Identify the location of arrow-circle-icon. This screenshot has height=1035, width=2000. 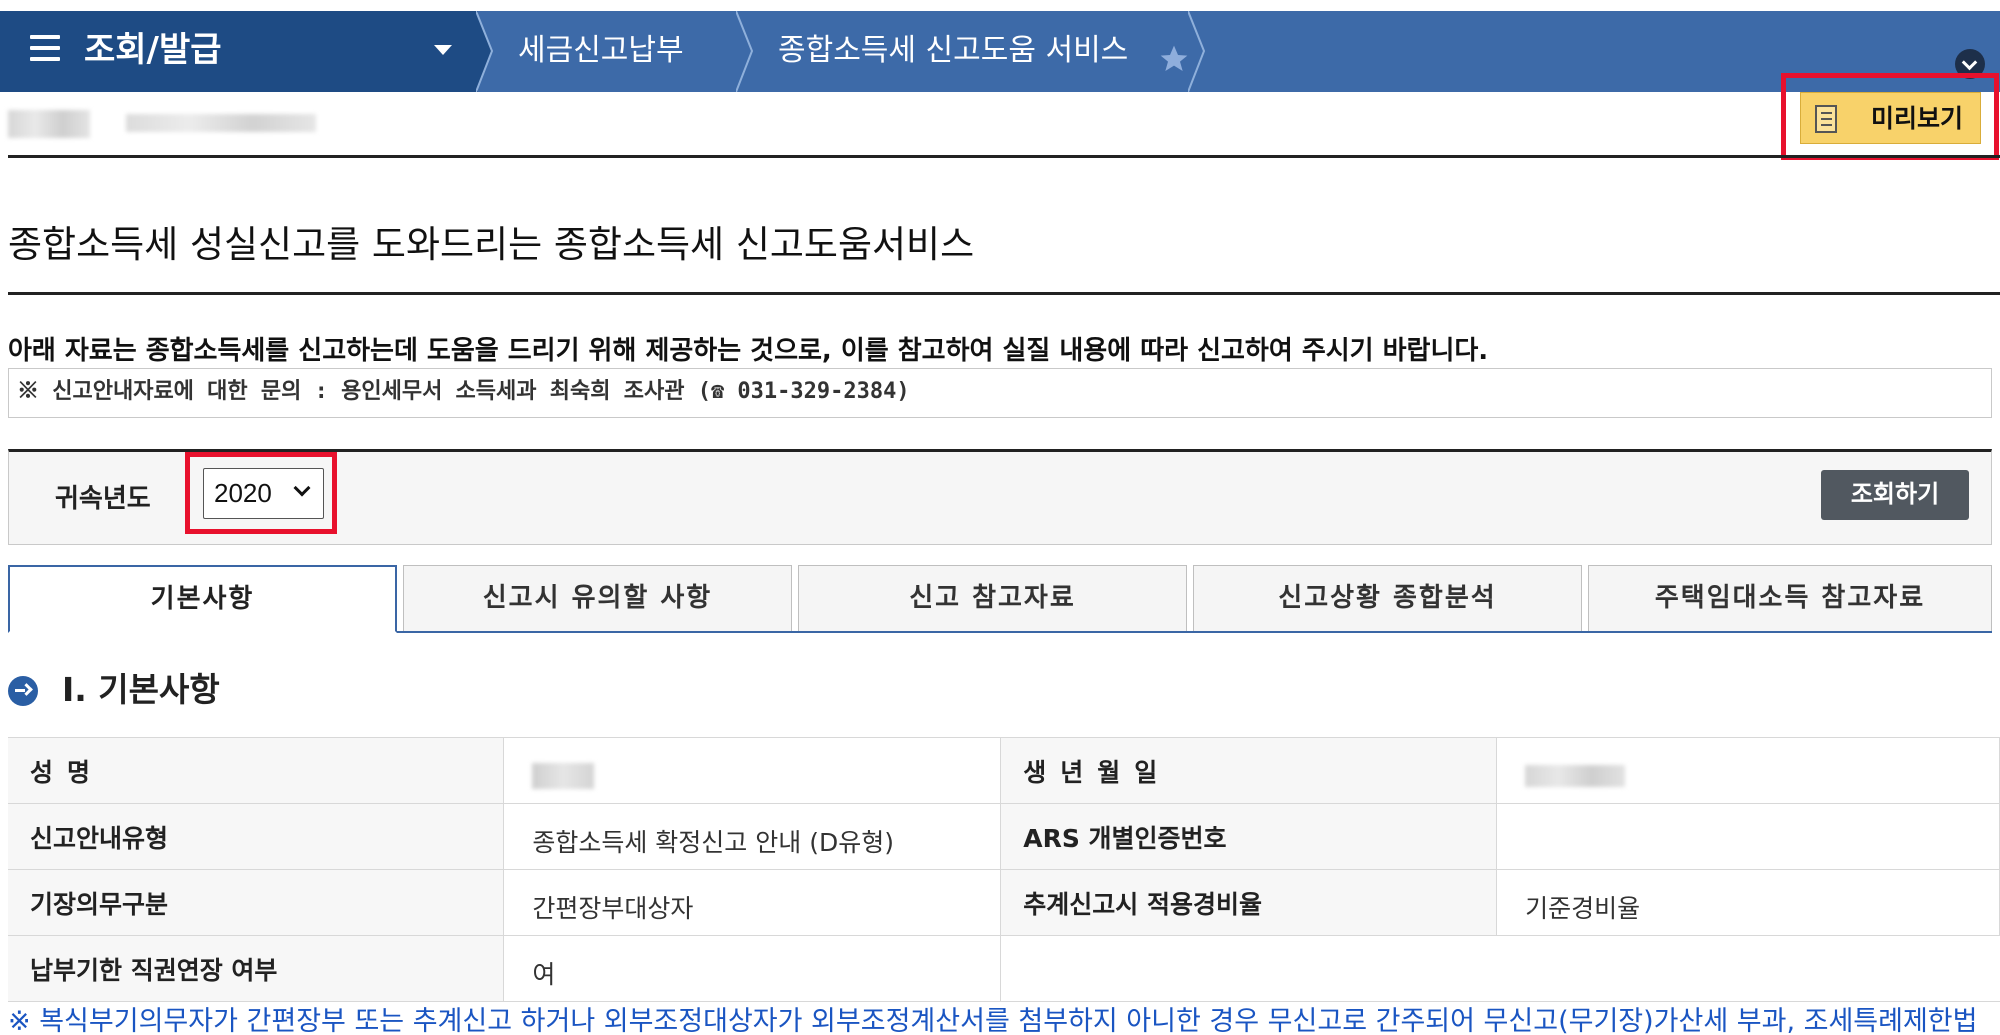
(23, 691).